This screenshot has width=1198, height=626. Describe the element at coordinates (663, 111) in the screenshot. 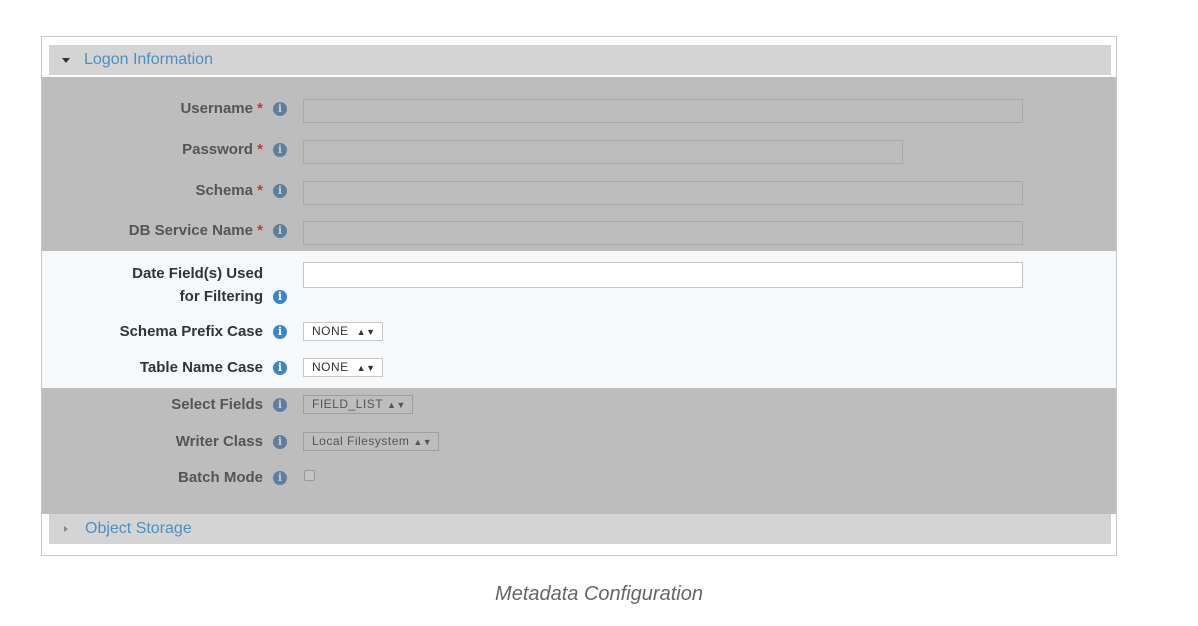

I see `username-input` at that location.